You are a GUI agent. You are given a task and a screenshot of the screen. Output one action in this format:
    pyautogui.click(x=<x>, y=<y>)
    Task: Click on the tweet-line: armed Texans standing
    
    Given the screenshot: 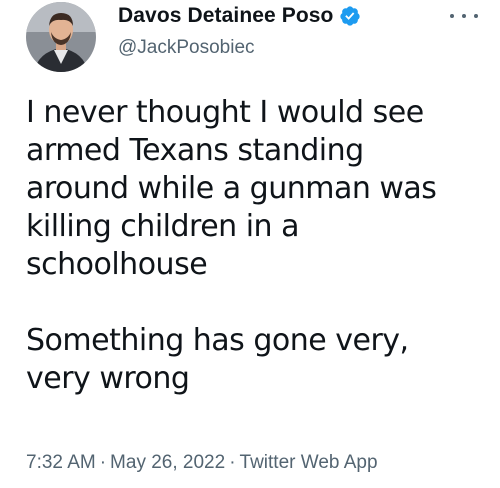 What is the action you would take?
    pyautogui.click(x=195, y=150)
    